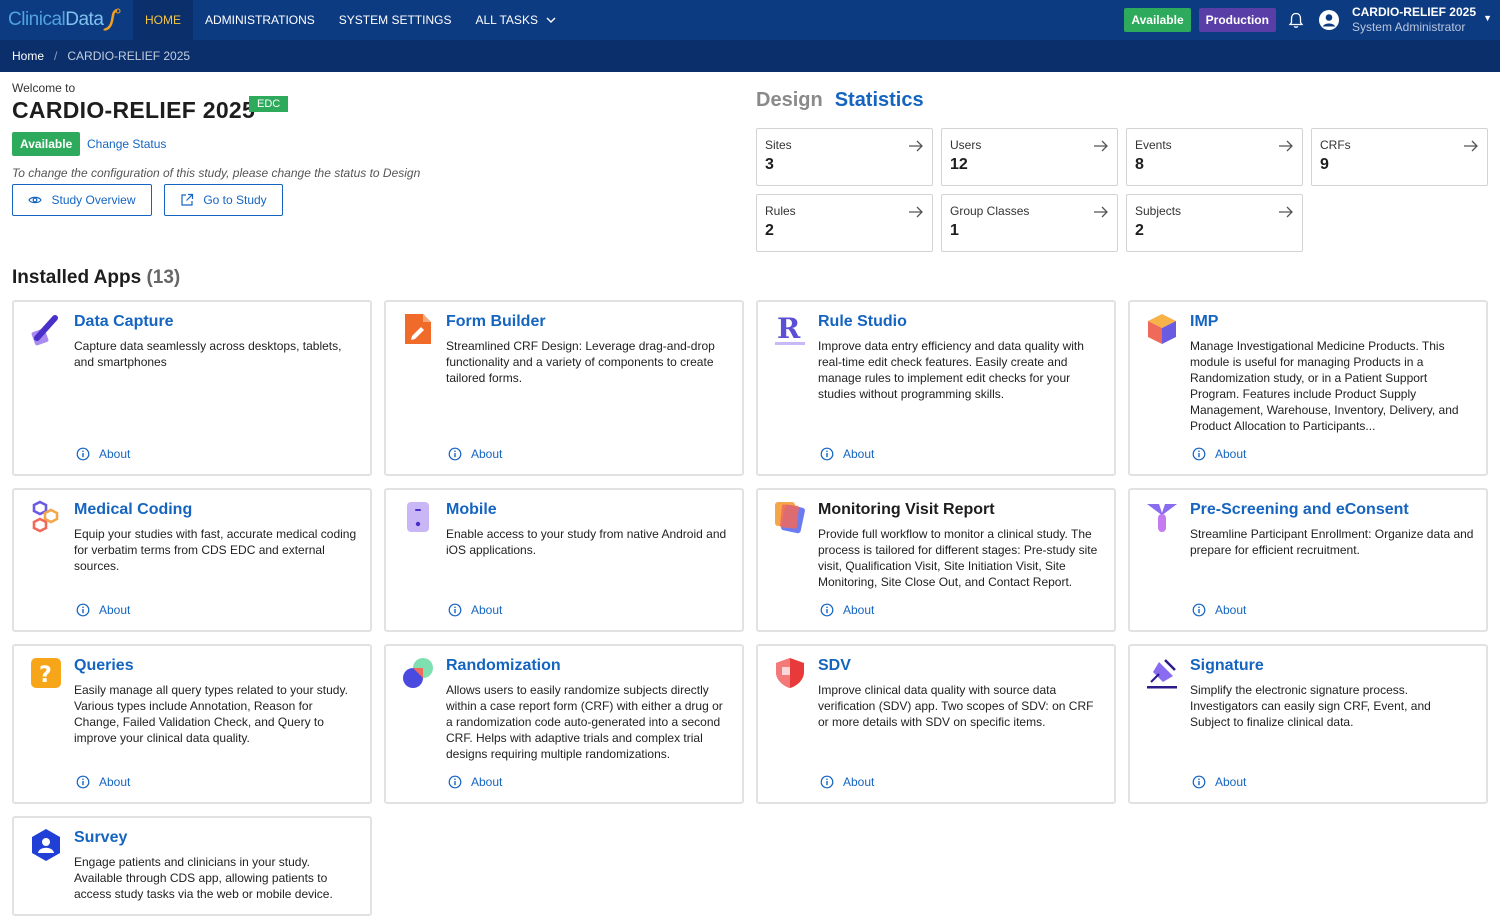 The height and width of the screenshot is (916, 1500). What do you see at coordinates (104, 666) in the screenshot?
I see `app-title: Queries` at bounding box center [104, 666].